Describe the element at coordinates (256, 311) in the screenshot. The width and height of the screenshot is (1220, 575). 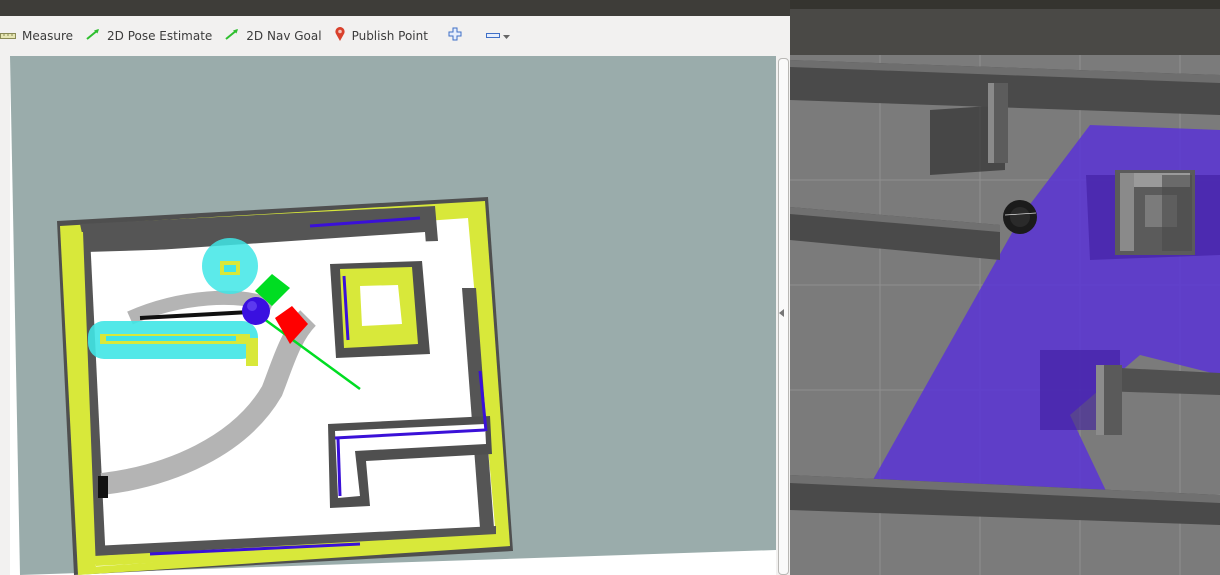
I see `robot-sphere` at that location.